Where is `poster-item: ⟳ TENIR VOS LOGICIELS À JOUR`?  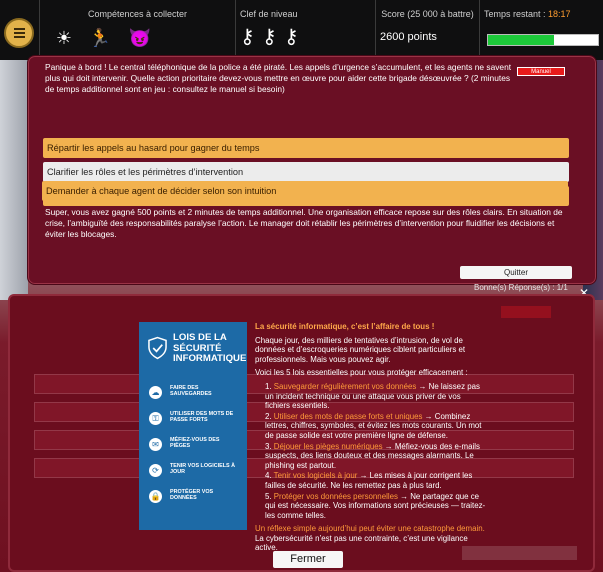 poster-item: ⟳ TENIR VOS LOGICIELS À JOUR is located at coordinates (195, 474).